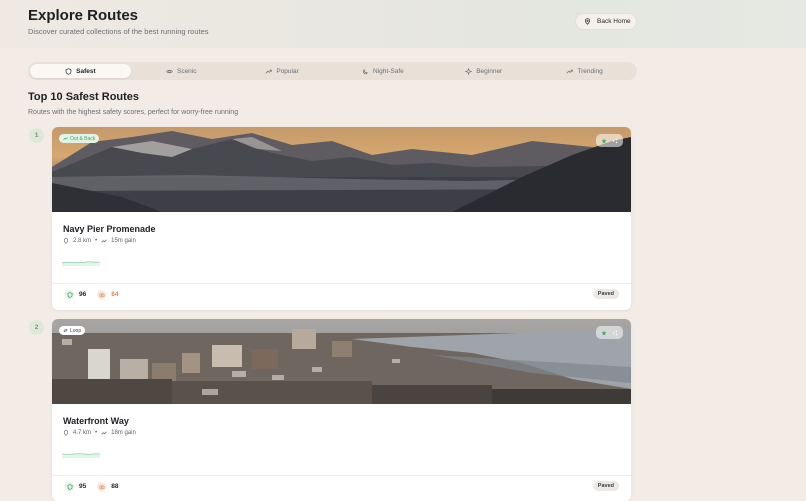 This screenshot has height=501, width=806. What do you see at coordinates (590, 71) in the screenshot?
I see `tab-label: Trending` at bounding box center [590, 71].